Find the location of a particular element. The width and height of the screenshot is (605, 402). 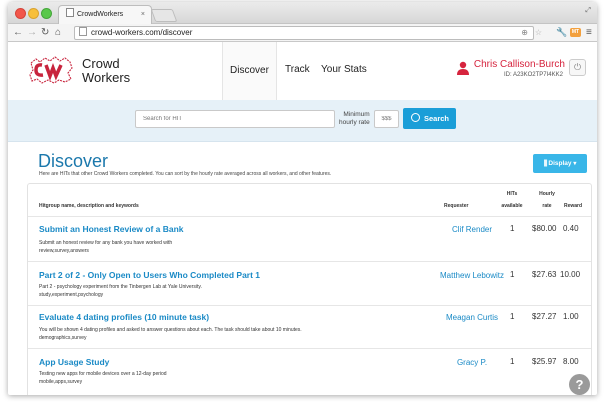

user-icon is located at coordinates (463, 68).